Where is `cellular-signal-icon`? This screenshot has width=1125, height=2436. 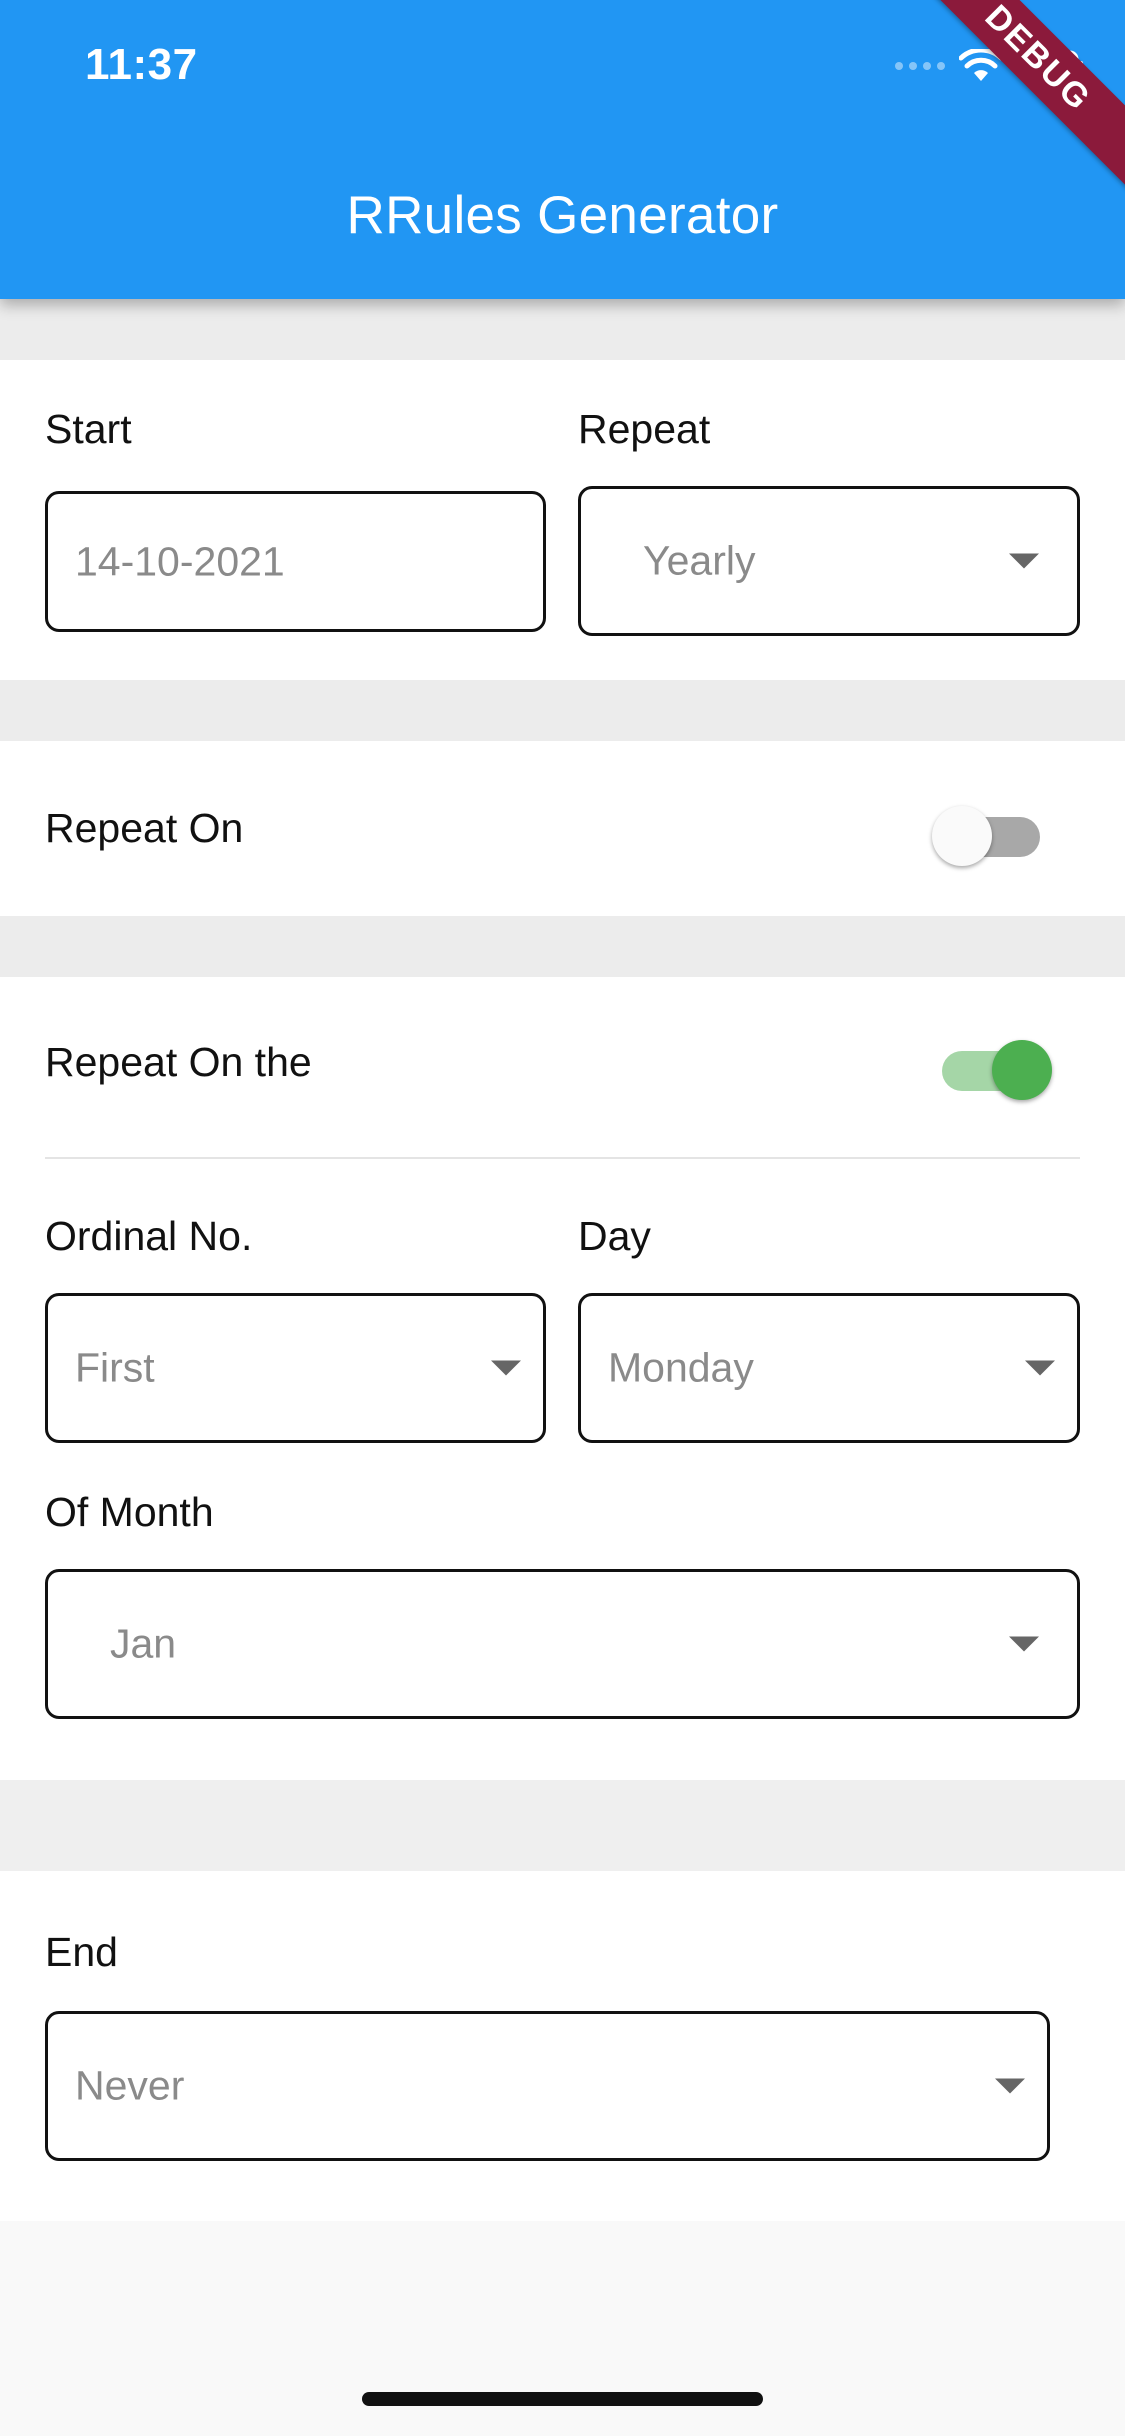
cellular-signal-icon is located at coordinates (920, 66).